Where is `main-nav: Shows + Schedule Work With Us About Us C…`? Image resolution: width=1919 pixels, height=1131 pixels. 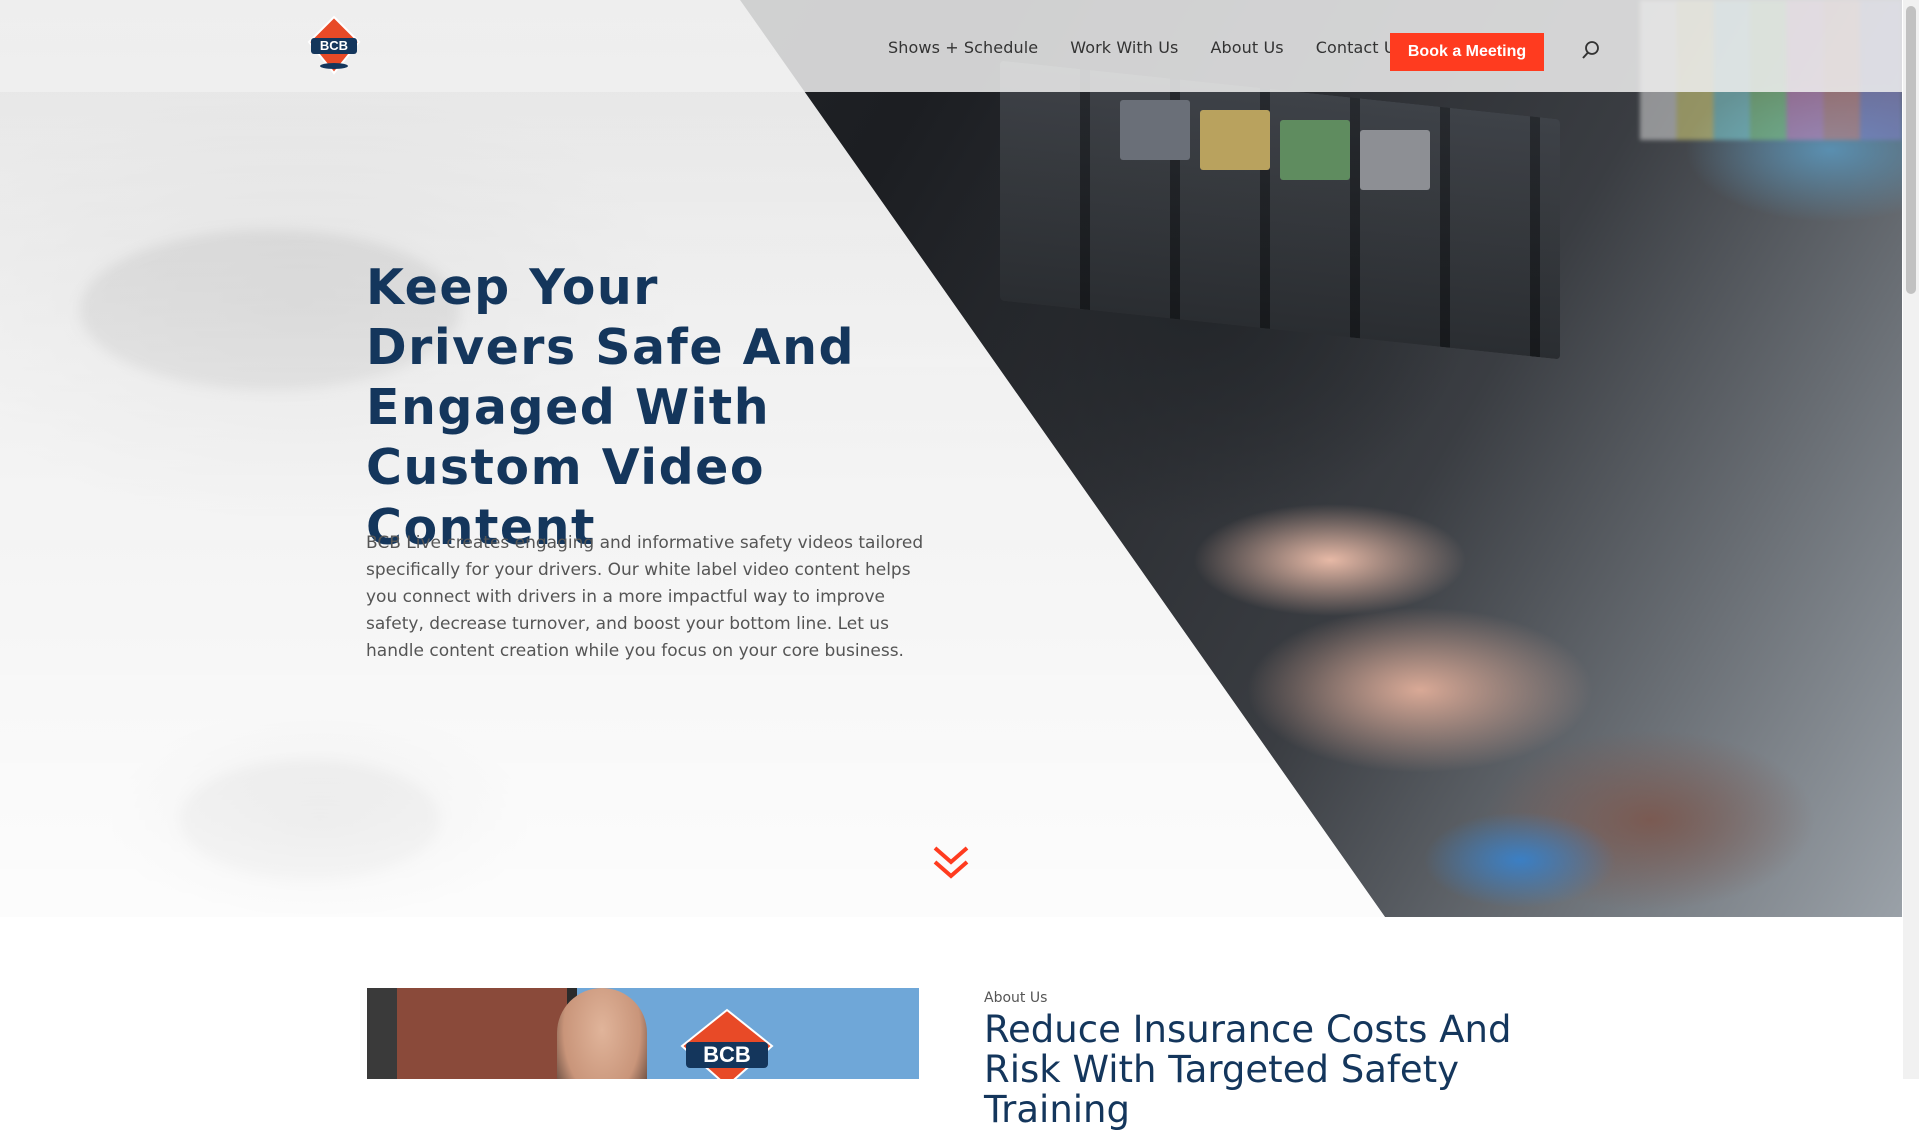 main-nav: Shows + Schedule Work With Us About Us C… is located at coordinates (1162, 47).